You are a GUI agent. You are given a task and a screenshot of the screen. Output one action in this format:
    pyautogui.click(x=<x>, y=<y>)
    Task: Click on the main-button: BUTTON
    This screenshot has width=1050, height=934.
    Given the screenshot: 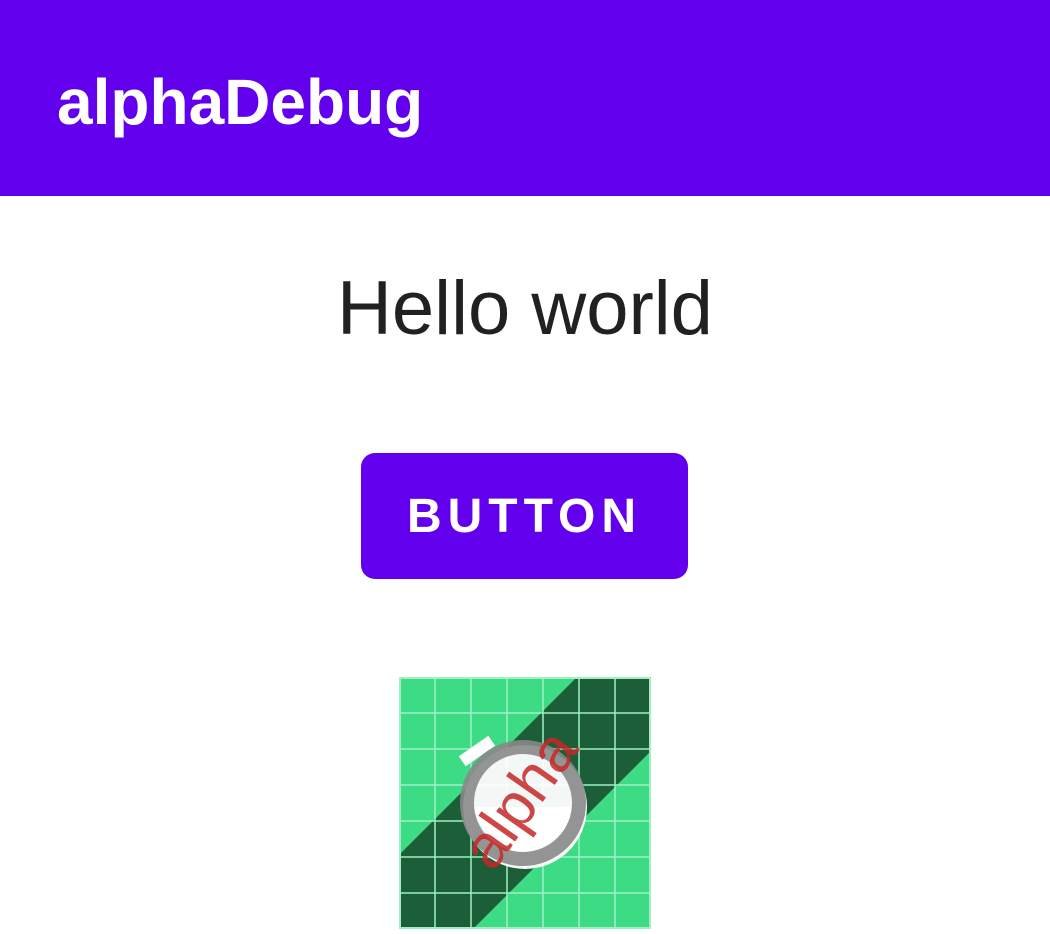 What is the action you would take?
    pyautogui.click(x=524, y=516)
    